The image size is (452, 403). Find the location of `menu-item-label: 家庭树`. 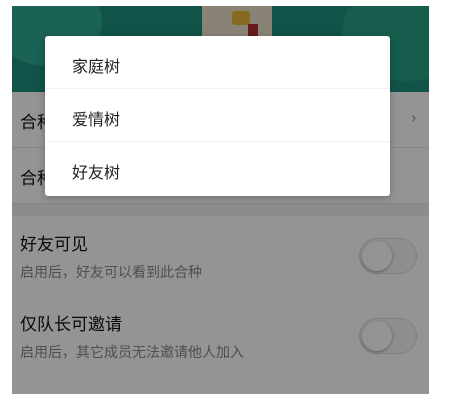

menu-item-label: 家庭树 is located at coordinates (96, 66).